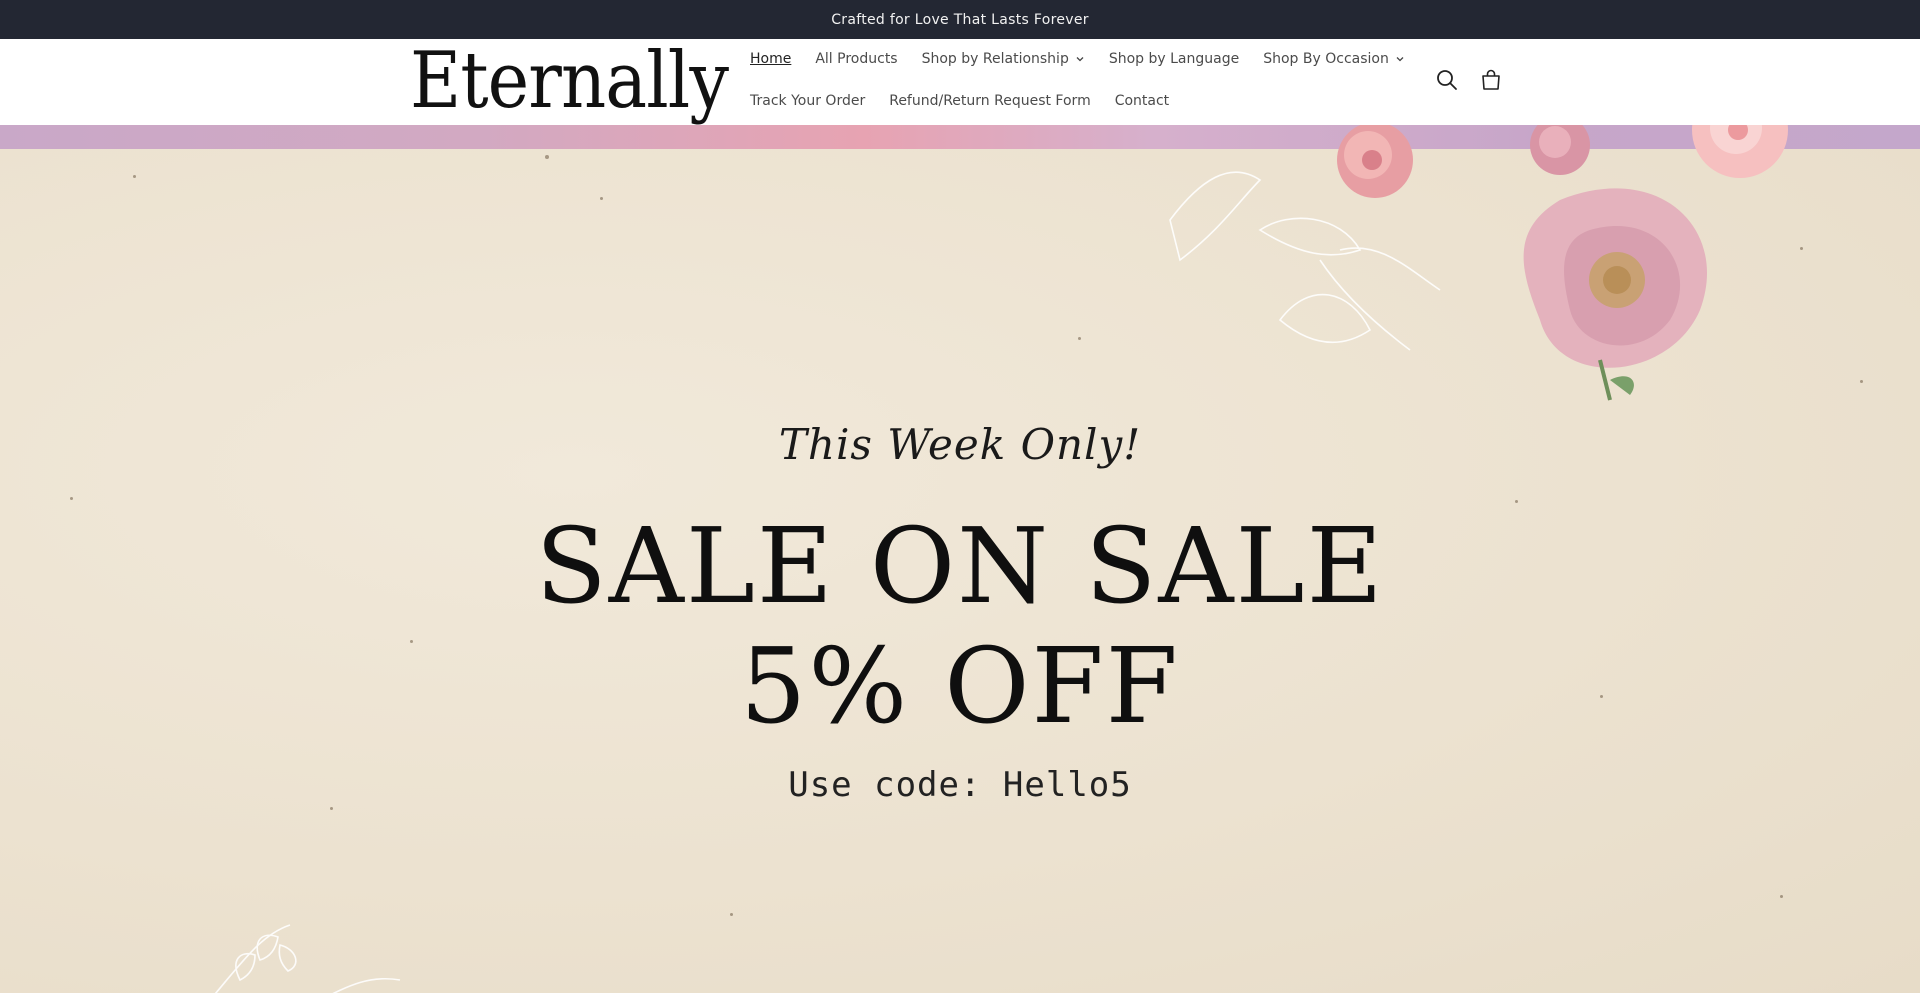 The height and width of the screenshot is (993, 1920). What do you see at coordinates (1326, 59) in the screenshot?
I see `nav-shop-by-occasion-label: Shop By Occasion` at bounding box center [1326, 59].